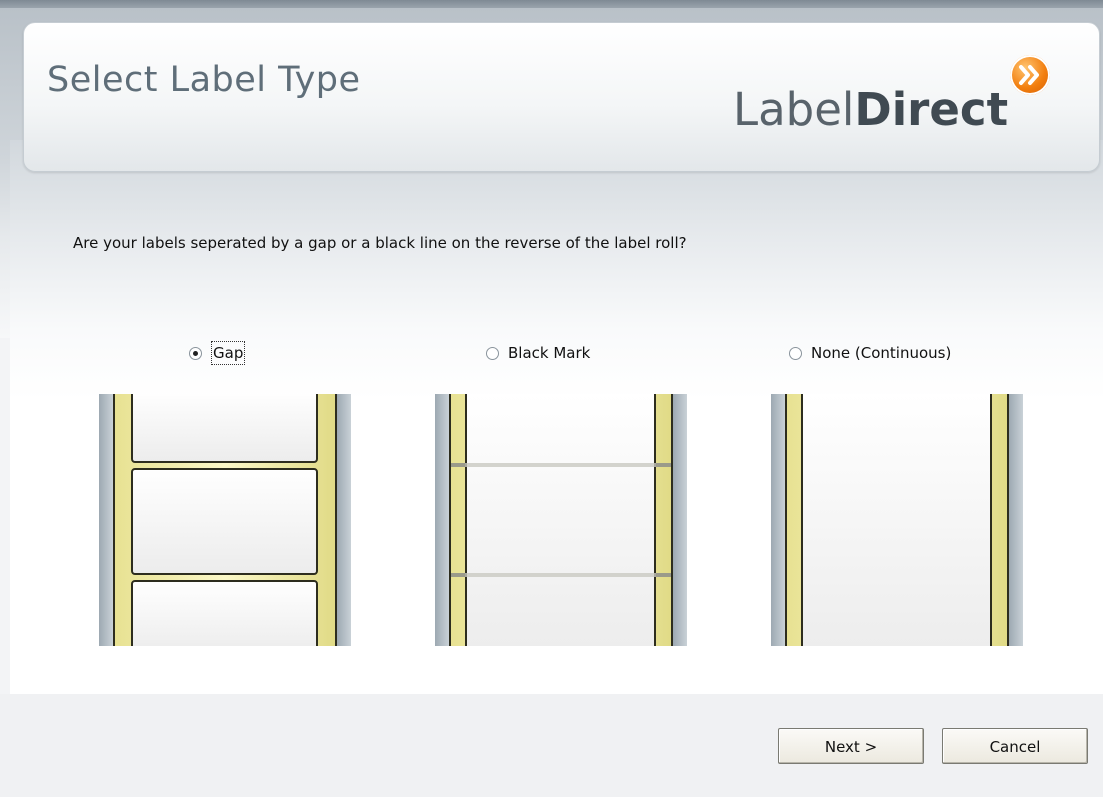 Image resolution: width=1103 pixels, height=797 pixels. I want to click on page-title: Select Label Type, so click(204, 80).